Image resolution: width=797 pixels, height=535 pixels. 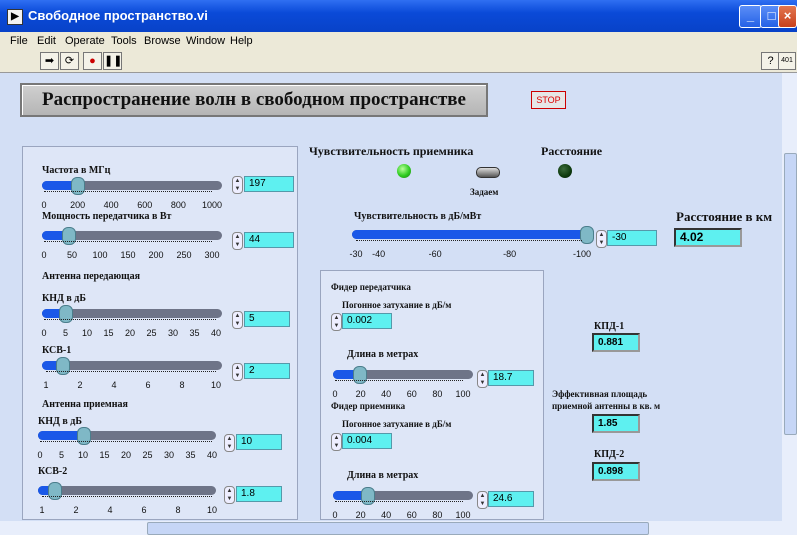 What do you see at coordinates (482, 500) in the screenshot?
I see `rx-len-spin: ▲ ▼` at bounding box center [482, 500].